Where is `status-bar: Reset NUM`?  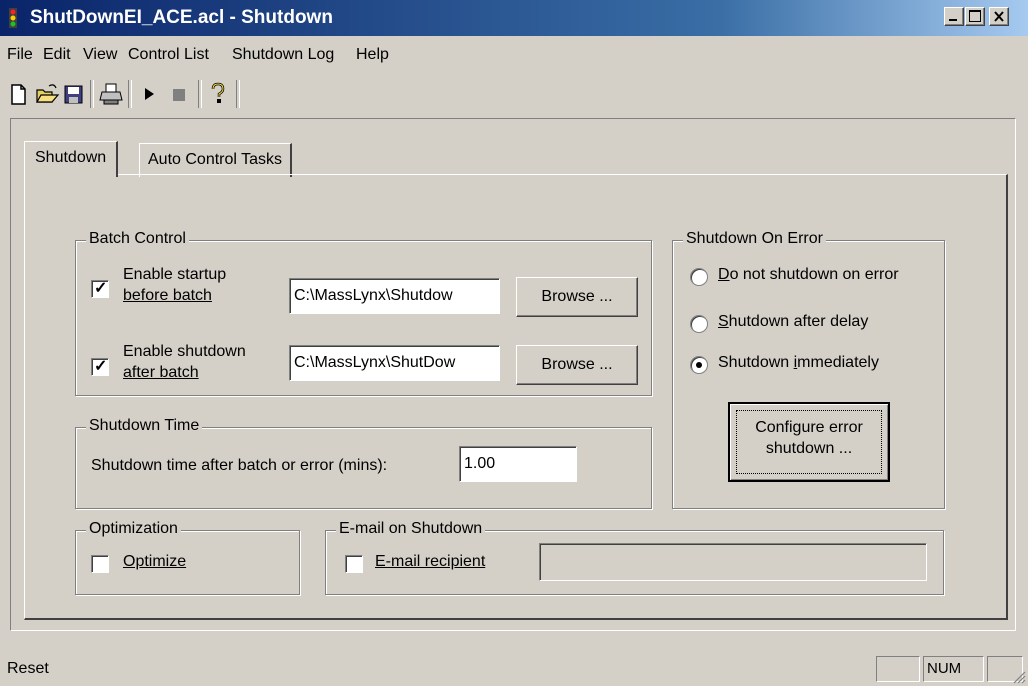 status-bar: Reset NUM is located at coordinates (514, 669).